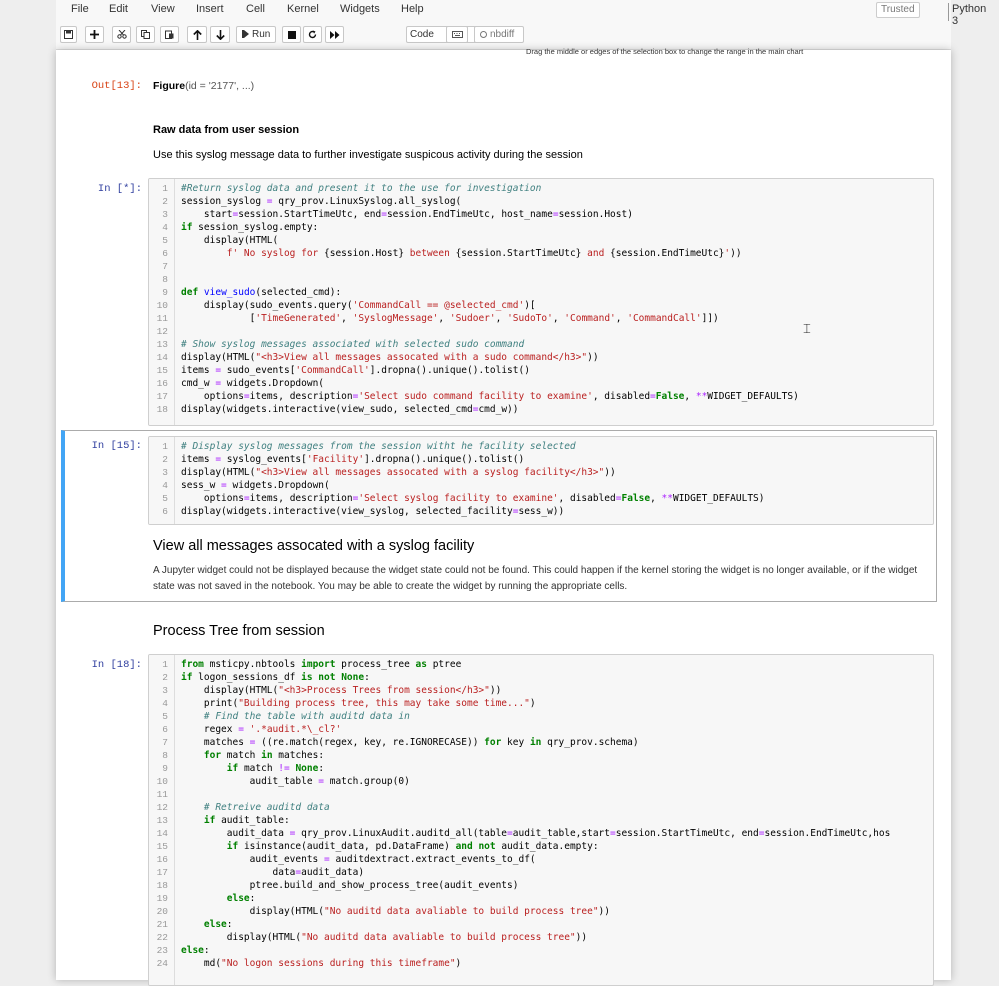  Describe the element at coordinates (229, 240) in the screenshot. I see `code-line: display(HTML(` at that location.